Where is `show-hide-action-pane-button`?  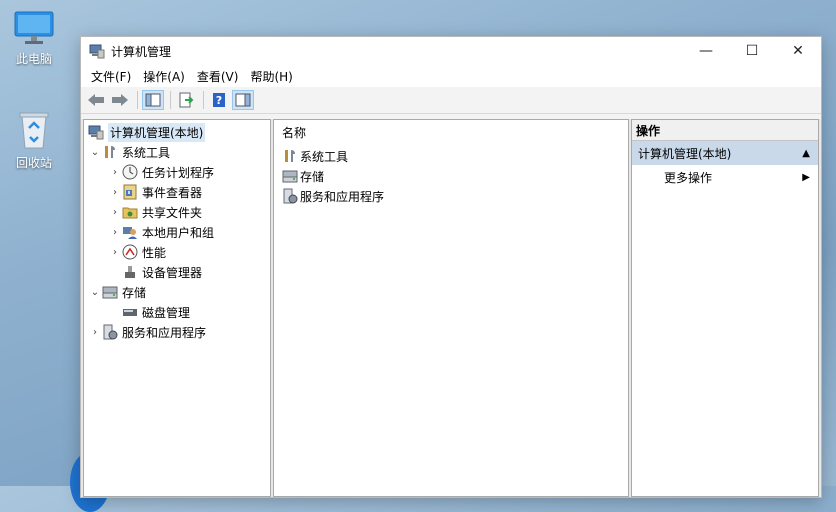 show-hide-action-pane-button is located at coordinates (243, 100).